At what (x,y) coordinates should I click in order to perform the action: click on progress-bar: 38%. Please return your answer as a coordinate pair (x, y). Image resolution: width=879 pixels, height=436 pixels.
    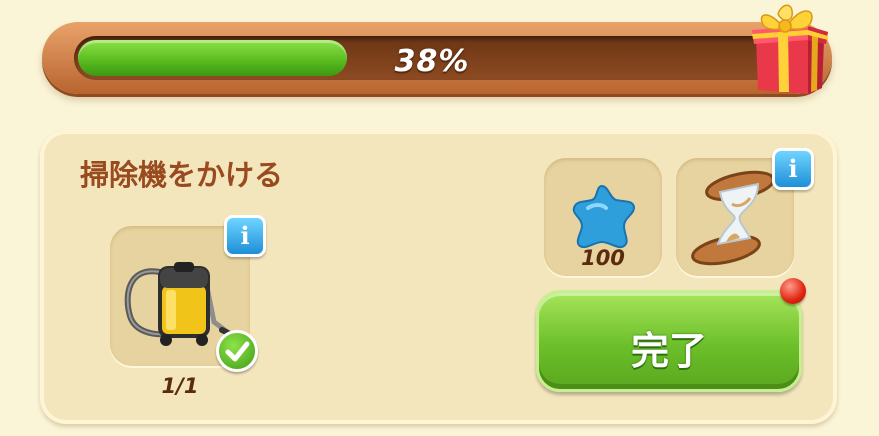
    Looking at the image, I should click on (437, 58).